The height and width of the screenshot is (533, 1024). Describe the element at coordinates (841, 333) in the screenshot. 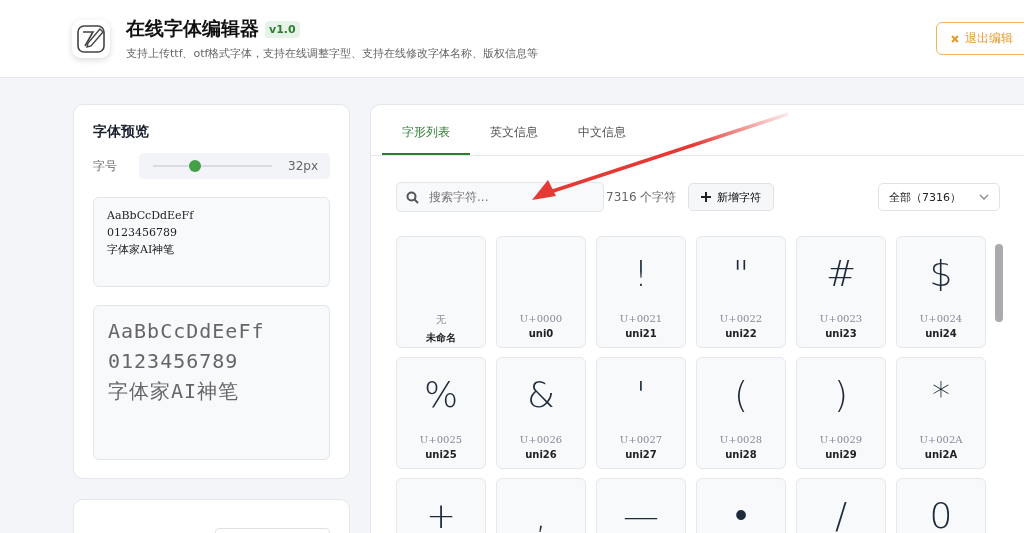

I see `glyph-name: uni23` at that location.